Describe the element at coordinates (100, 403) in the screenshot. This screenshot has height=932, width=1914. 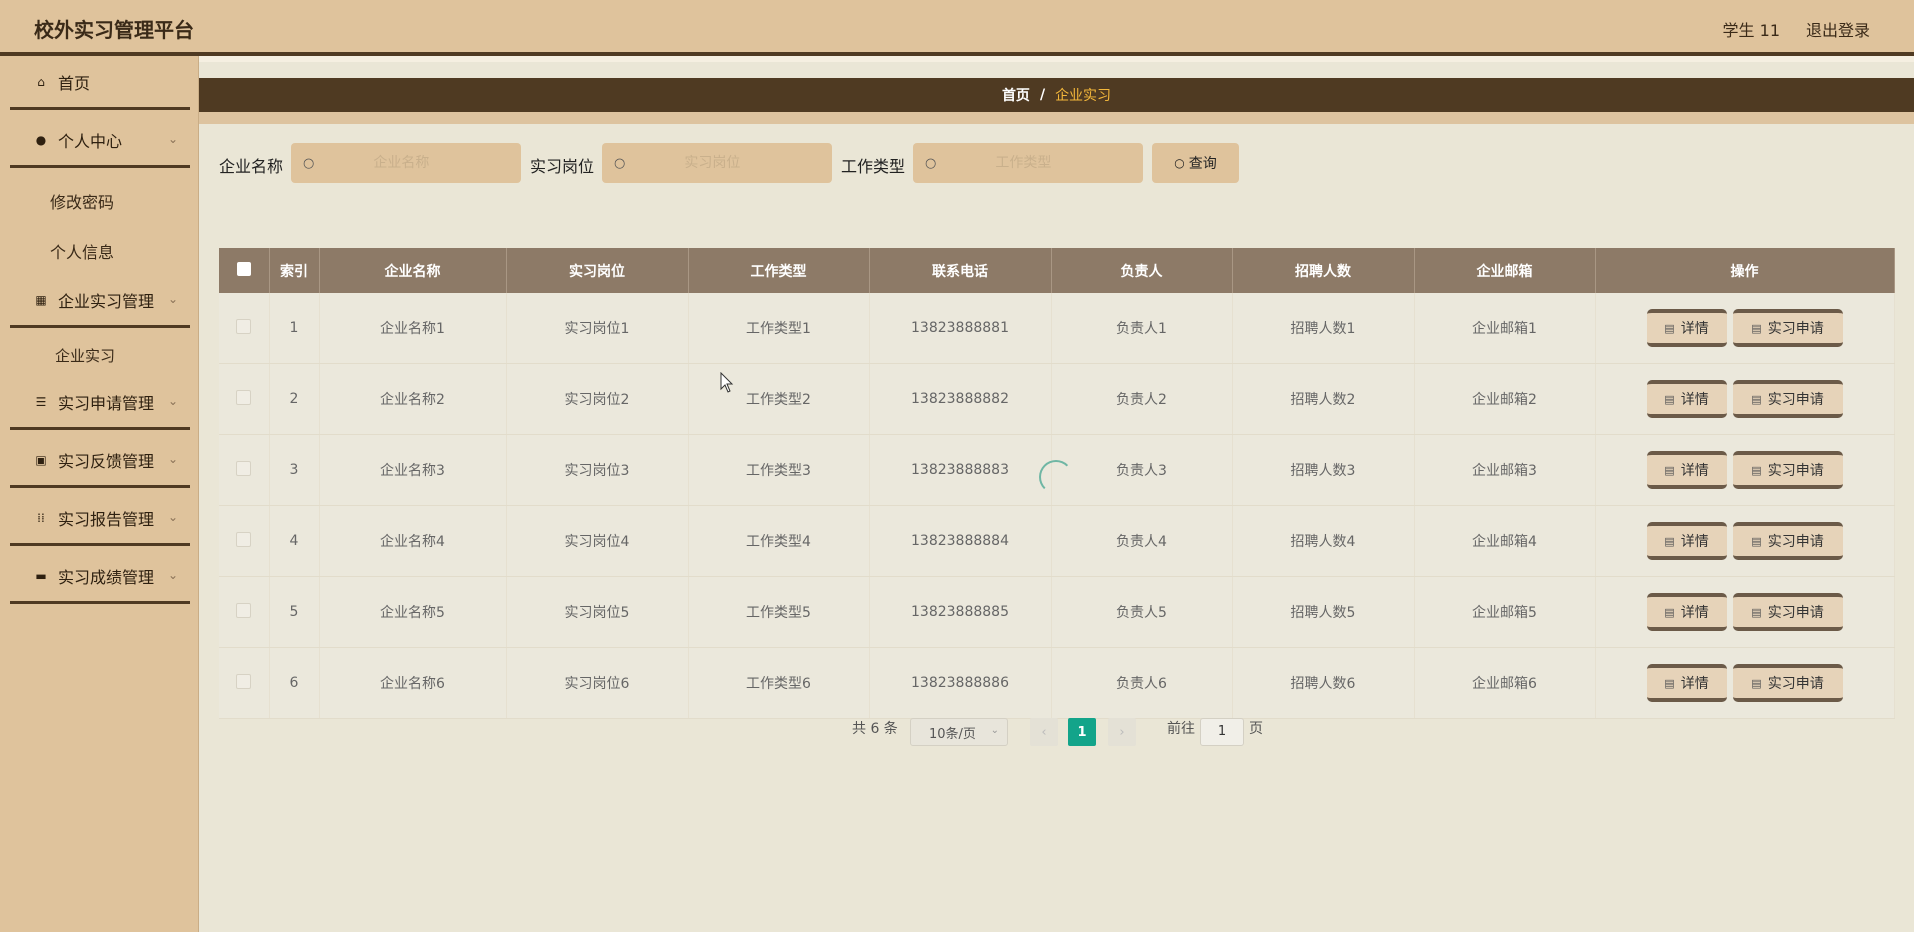
I see `sidebar-item-apply-mgmt: ☰ 实习申请管理 ⌄` at that location.